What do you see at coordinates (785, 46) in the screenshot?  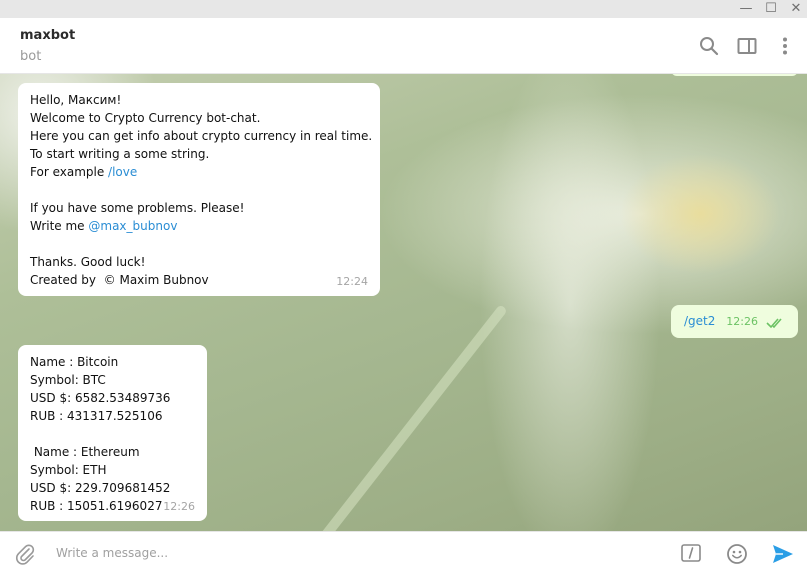 I see `more-vertical-icon` at bounding box center [785, 46].